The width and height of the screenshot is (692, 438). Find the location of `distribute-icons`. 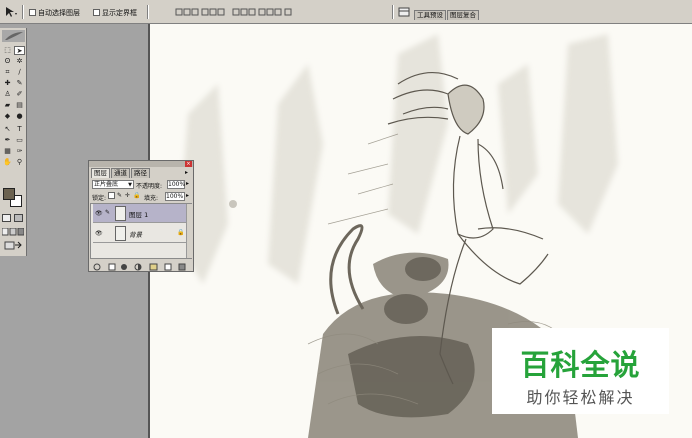

distribute-icons is located at coordinates (264, 12).